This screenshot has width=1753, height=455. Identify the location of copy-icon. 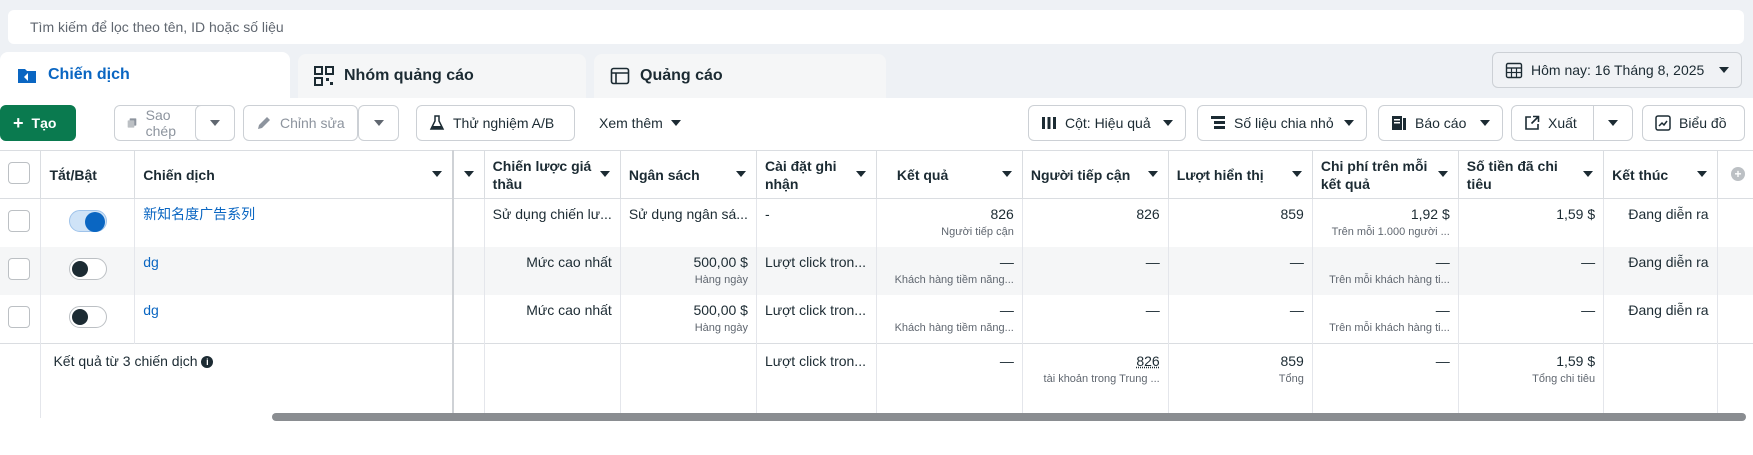
(132, 123).